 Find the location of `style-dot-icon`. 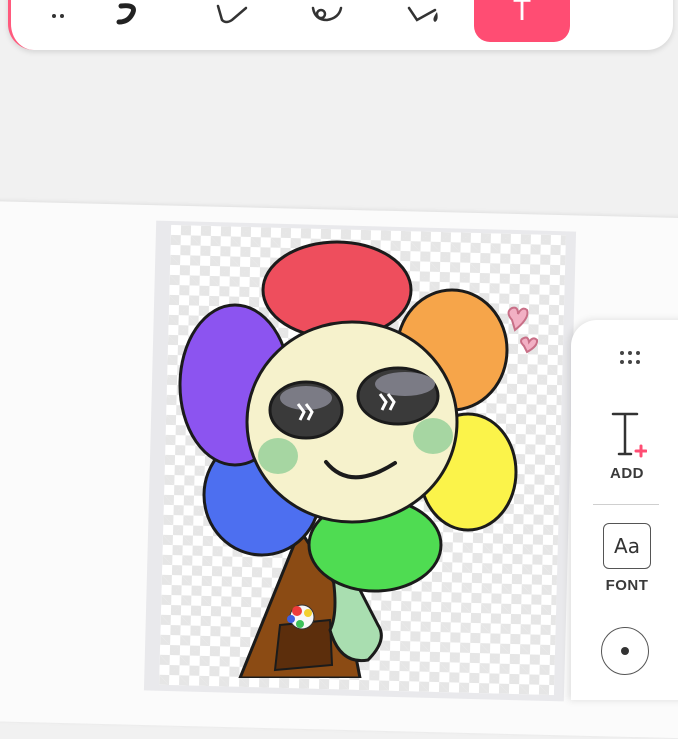

style-dot-icon is located at coordinates (625, 651).